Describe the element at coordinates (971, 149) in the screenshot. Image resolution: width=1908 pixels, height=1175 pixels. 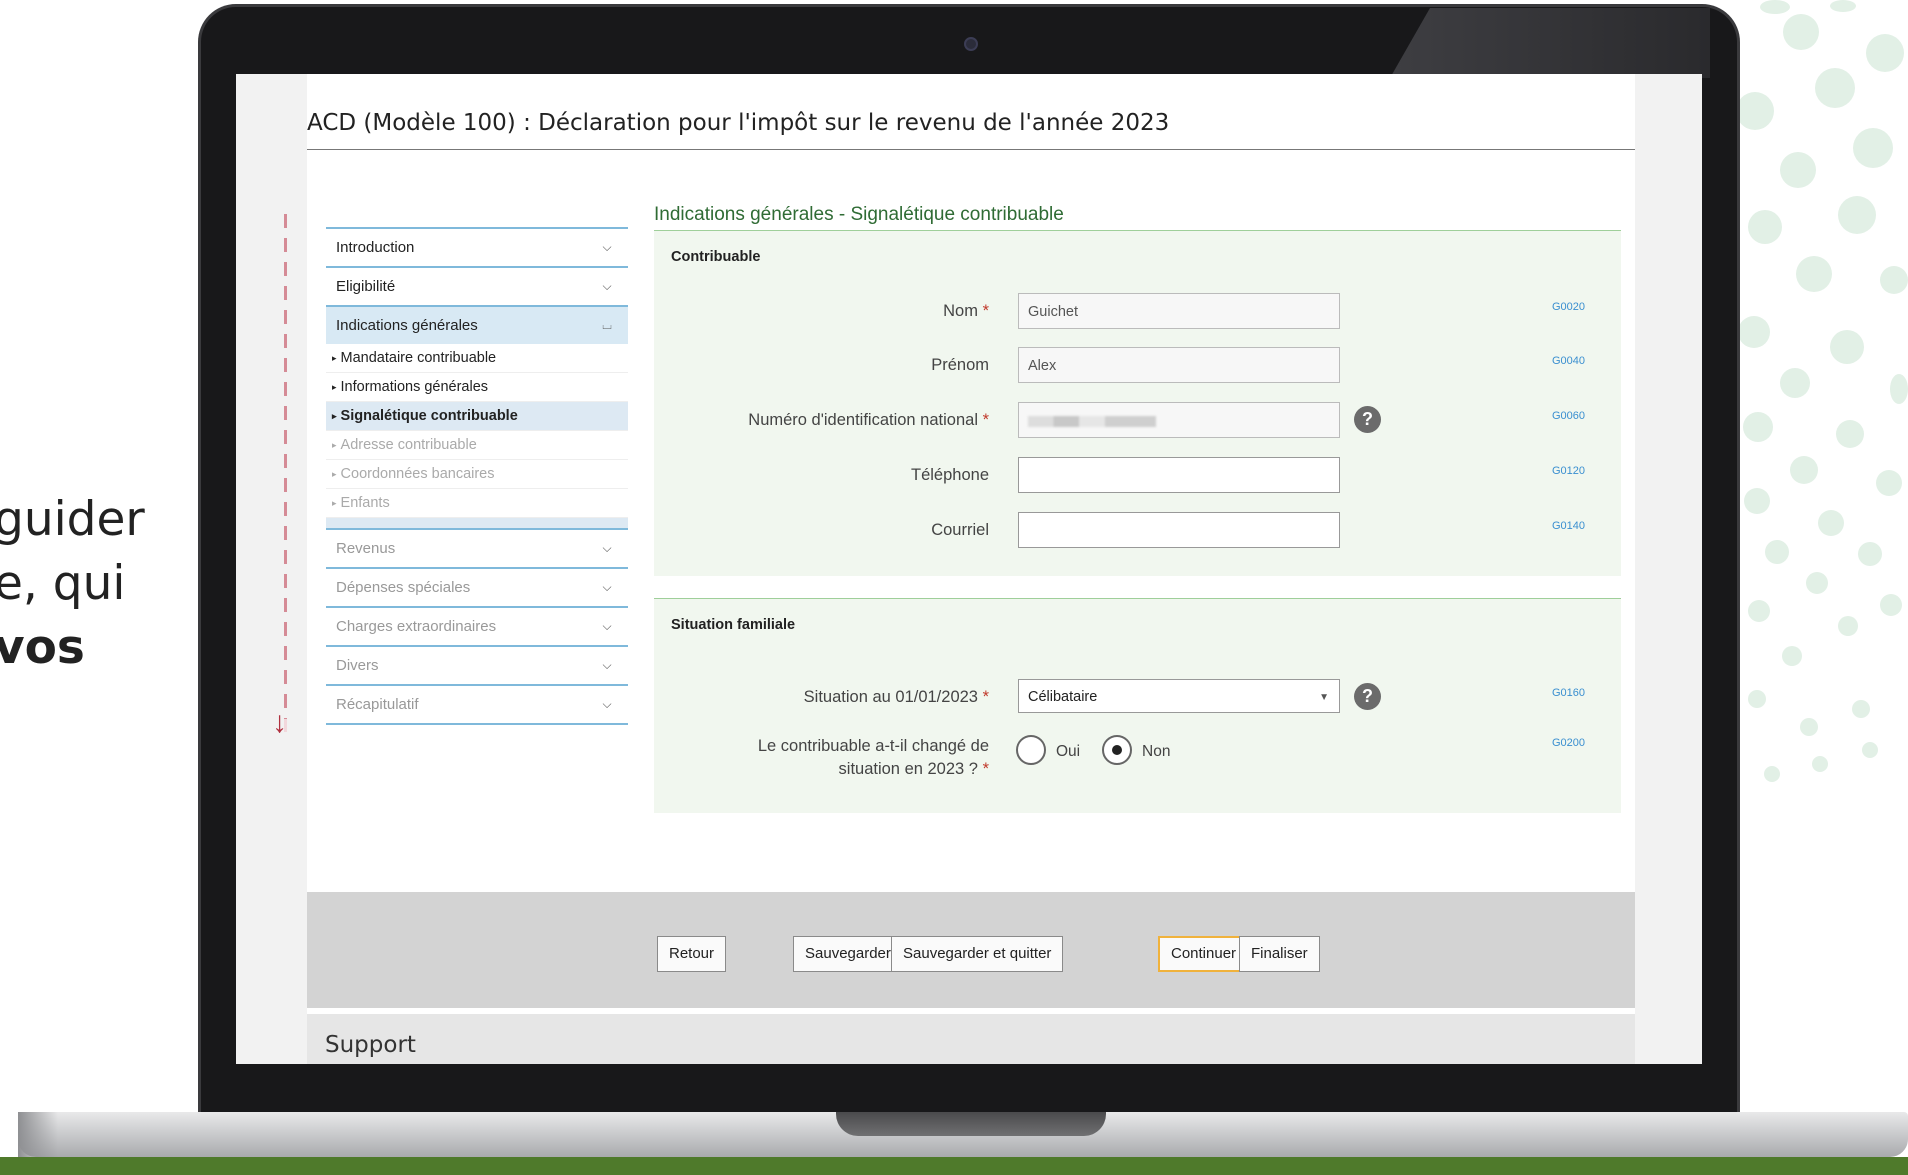
I see `title-divider` at that location.